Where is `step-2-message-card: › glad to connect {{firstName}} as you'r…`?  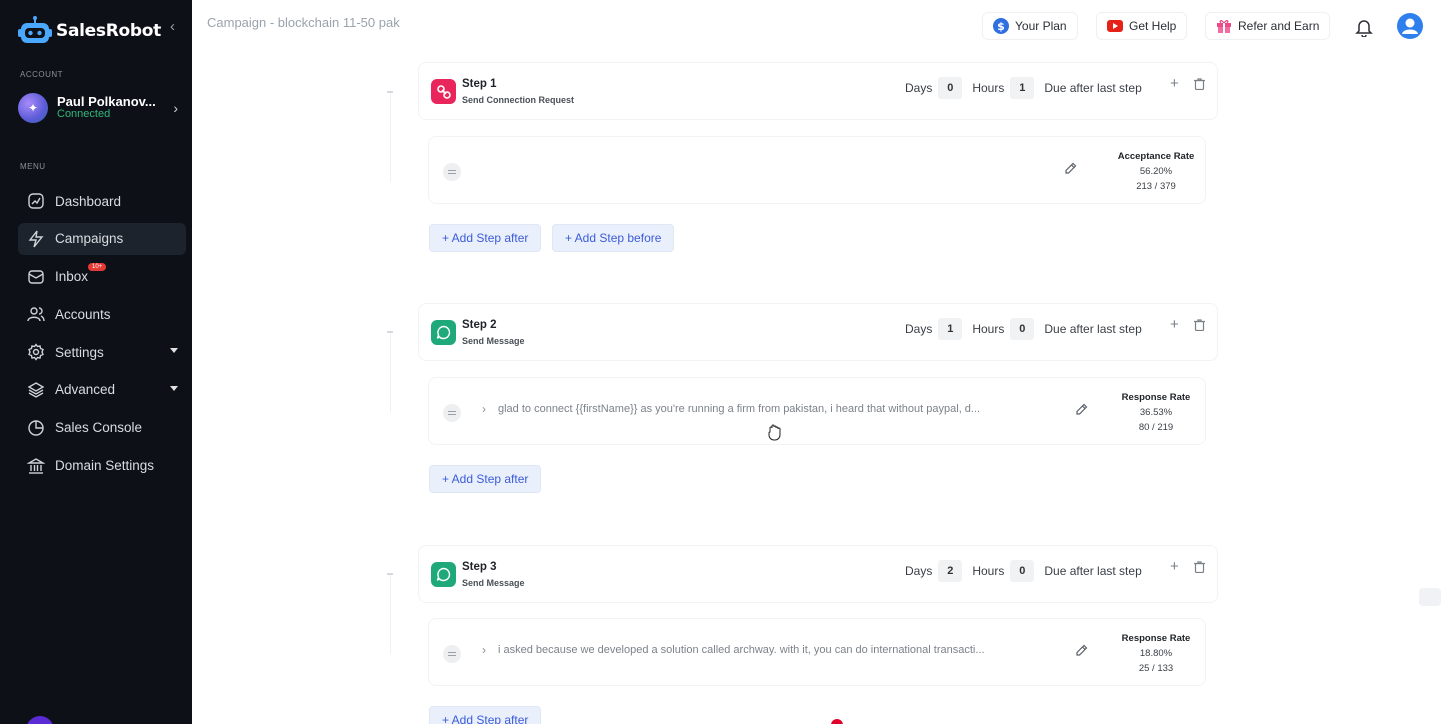
step-2-message-card: › glad to connect {{firstName}} as you'r… is located at coordinates (817, 411).